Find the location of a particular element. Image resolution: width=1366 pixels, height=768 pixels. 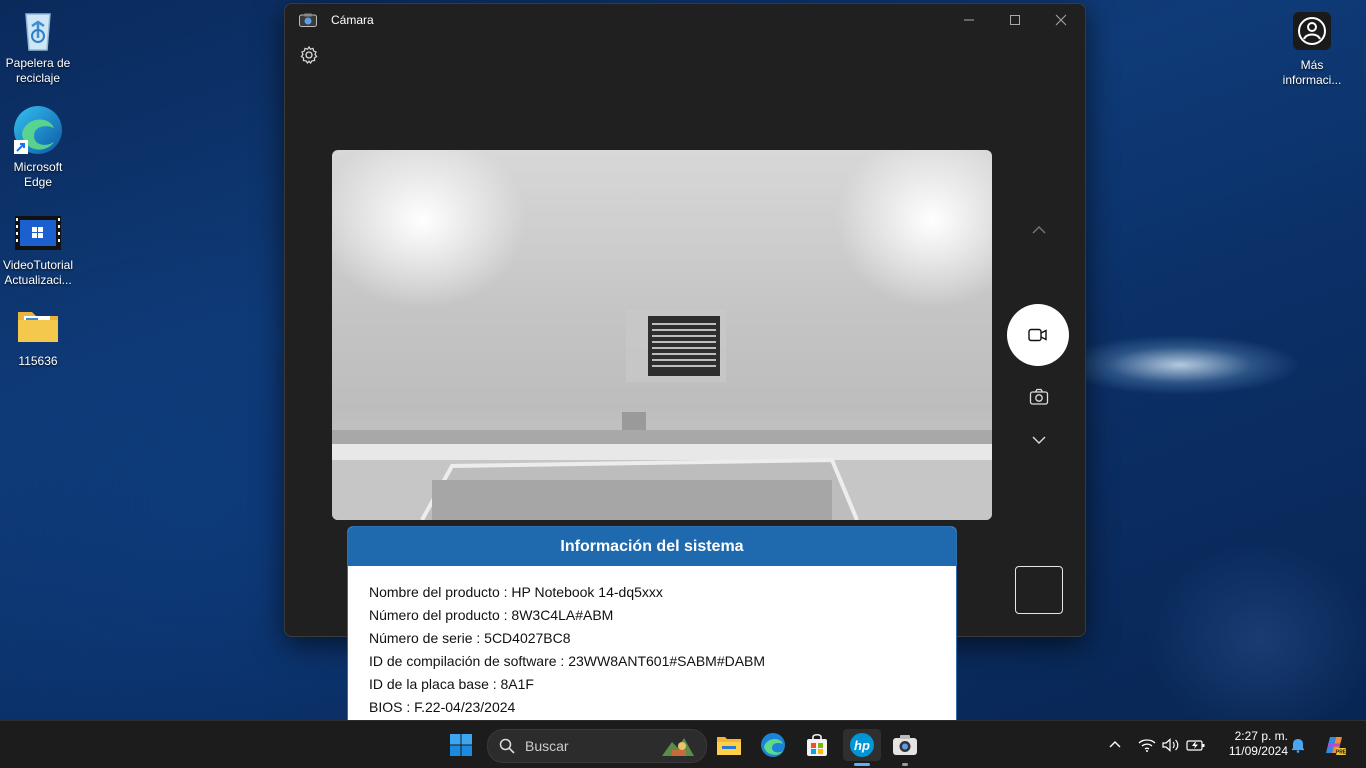

maximize-button is located at coordinates (1015, 20).